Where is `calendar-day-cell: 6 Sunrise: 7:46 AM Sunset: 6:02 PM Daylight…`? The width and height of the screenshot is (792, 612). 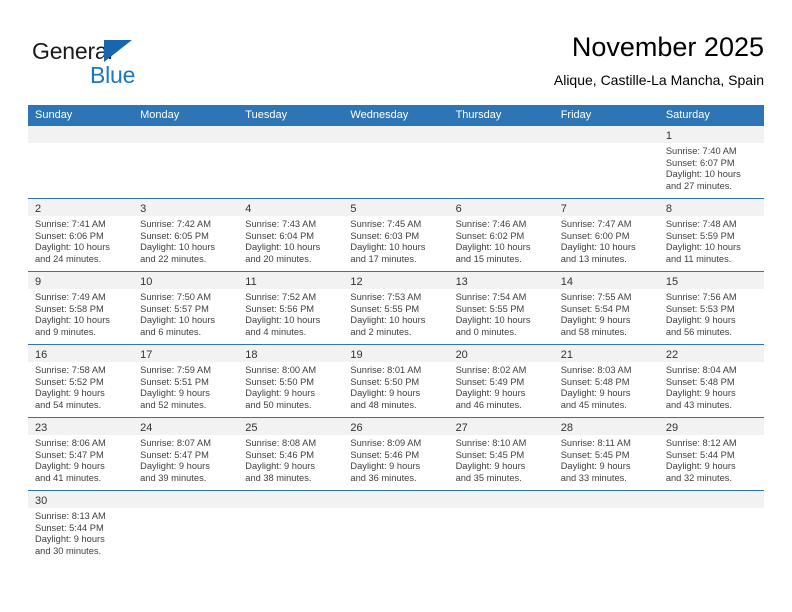
calendar-day-cell: 6 Sunrise: 7:46 AM Sunset: 6:02 PM Daylight… is located at coordinates (501, 235).